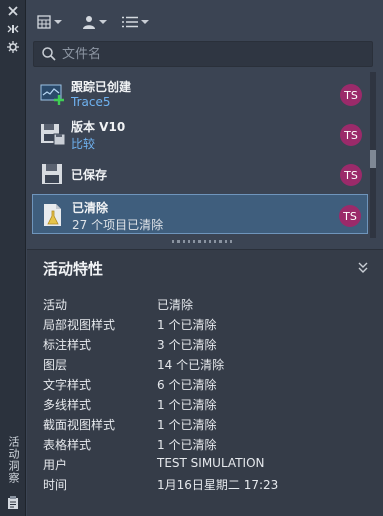  What do you see at coordinates (200, 94) in the screenshot?
I see `activity-item: 跟踪已创建 Trace5 TS` at bounding box center [200, 94].